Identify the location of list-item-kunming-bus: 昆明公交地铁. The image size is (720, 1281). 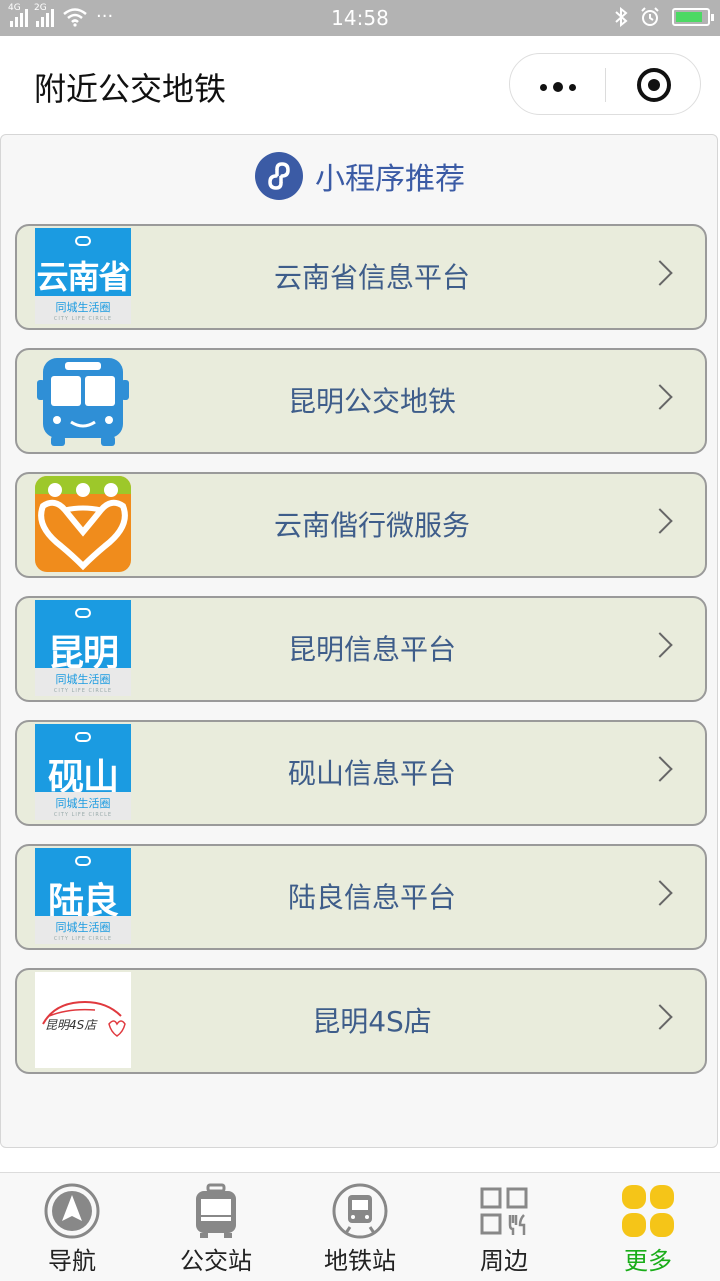
(361, 401).